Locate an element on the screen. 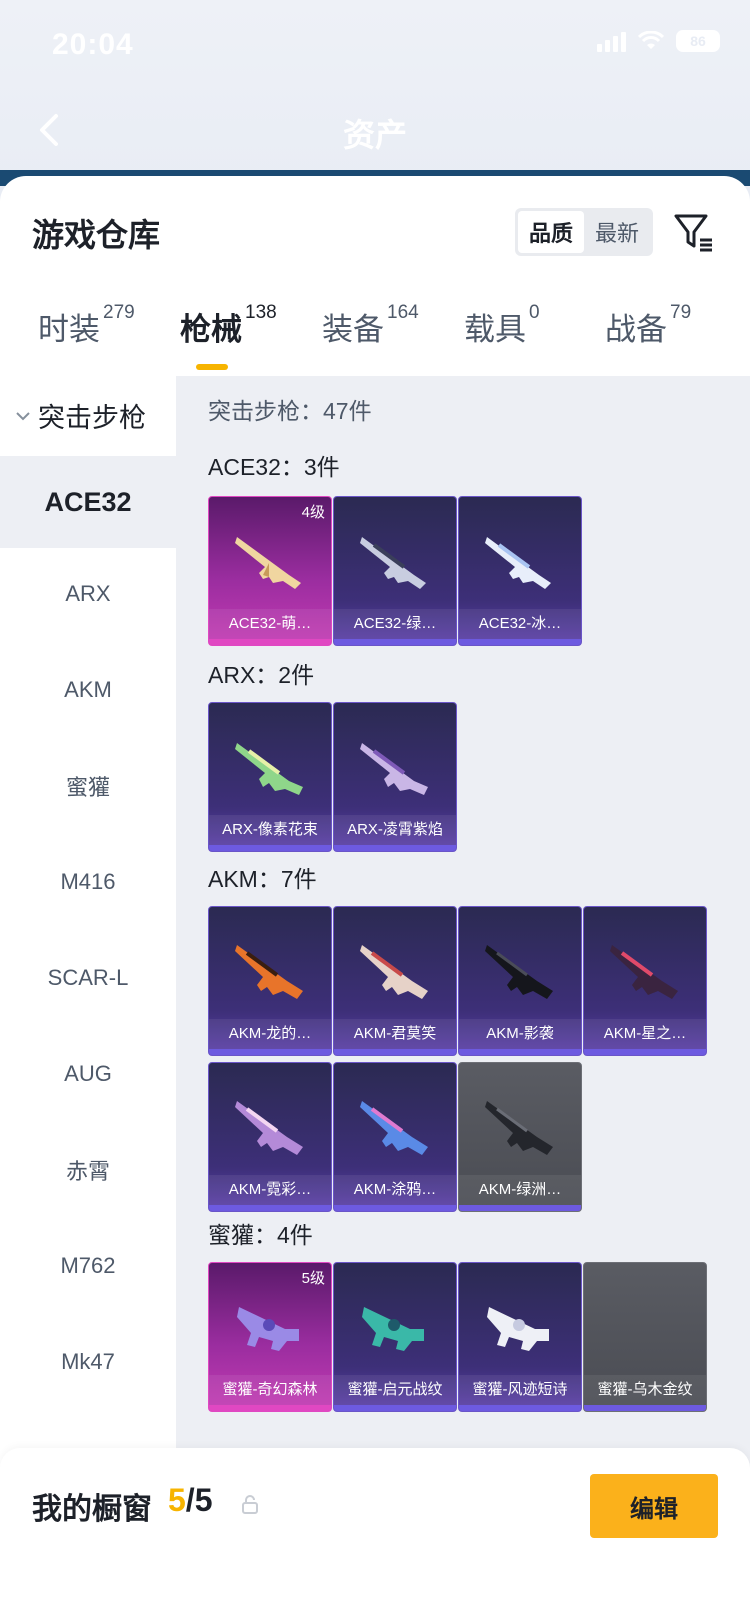 The width and height of the screenshot is (750, 1624). signal-icon is located at coordinates (611, 41).